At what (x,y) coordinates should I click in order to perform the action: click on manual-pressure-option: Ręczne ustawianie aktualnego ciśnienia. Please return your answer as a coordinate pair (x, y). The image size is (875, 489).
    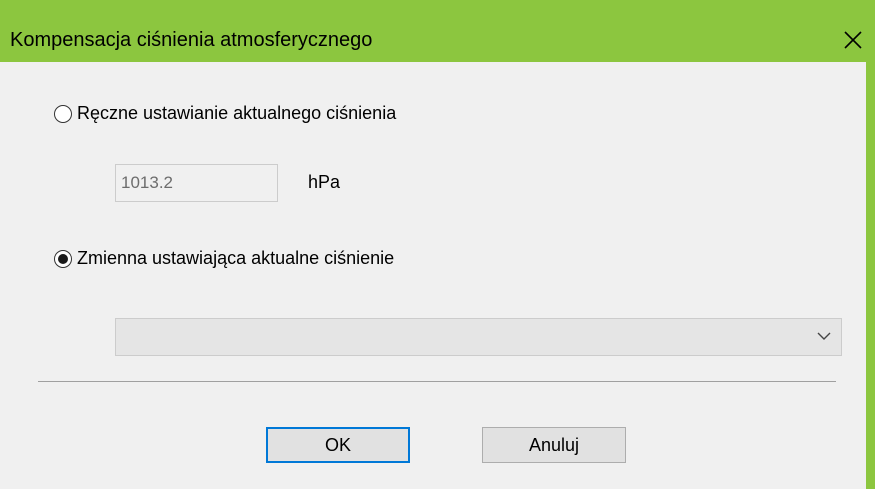
    Looking at the image, I should click on (225, 113).